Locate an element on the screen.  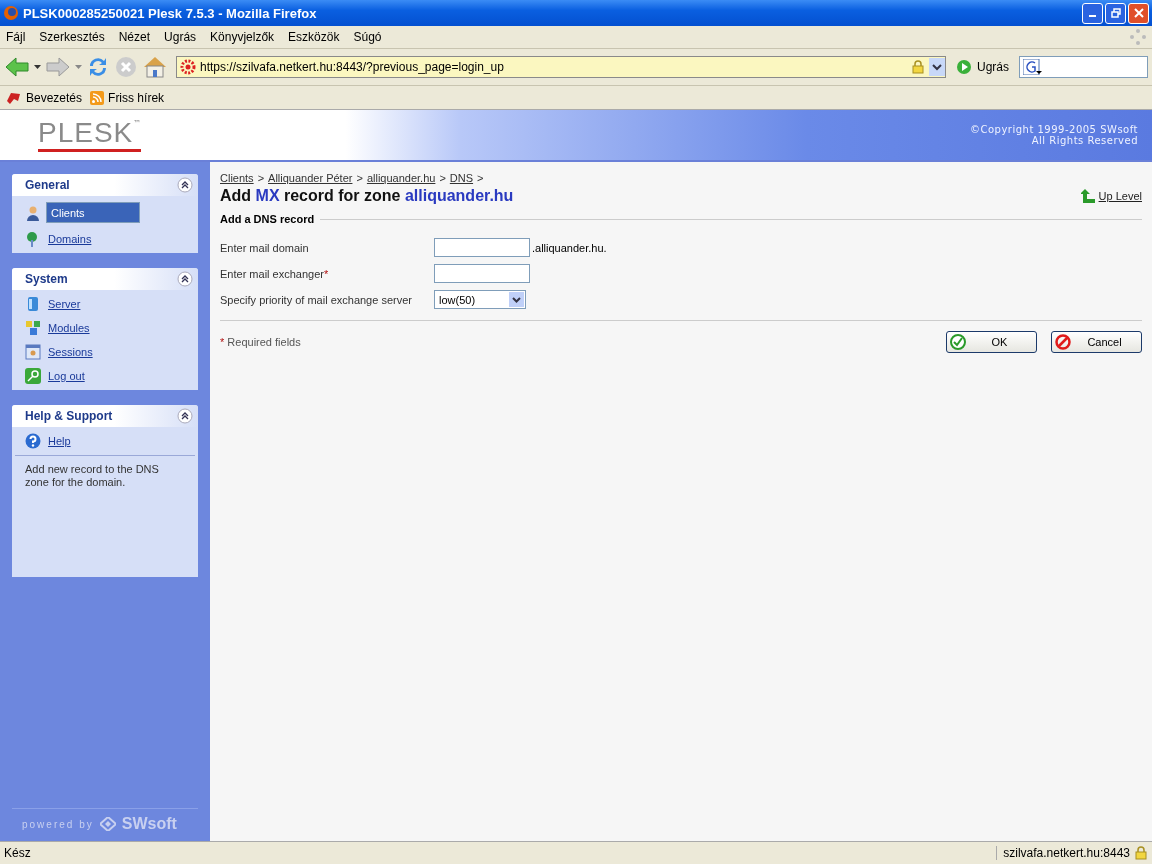
status-text: Kész is located at coordinates (17, 853).